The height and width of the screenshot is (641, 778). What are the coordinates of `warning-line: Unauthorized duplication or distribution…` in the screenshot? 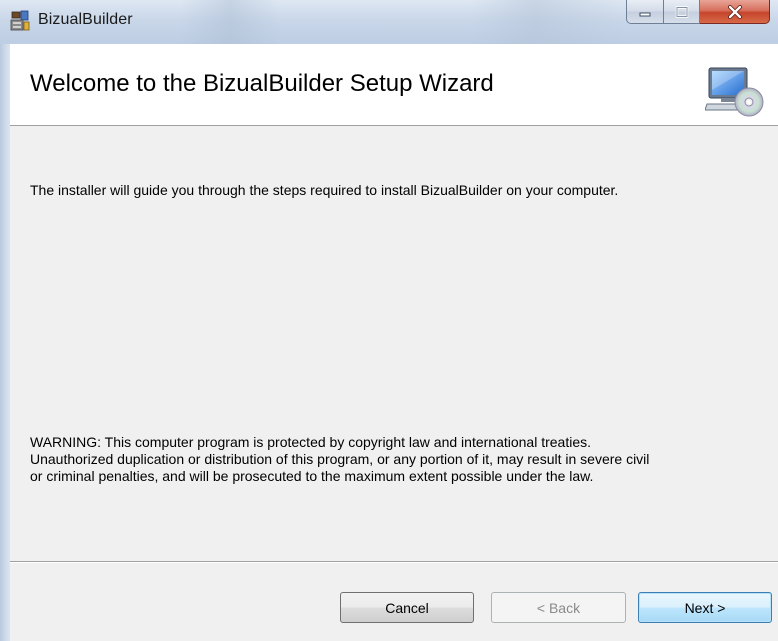 It's located at (340, 459).